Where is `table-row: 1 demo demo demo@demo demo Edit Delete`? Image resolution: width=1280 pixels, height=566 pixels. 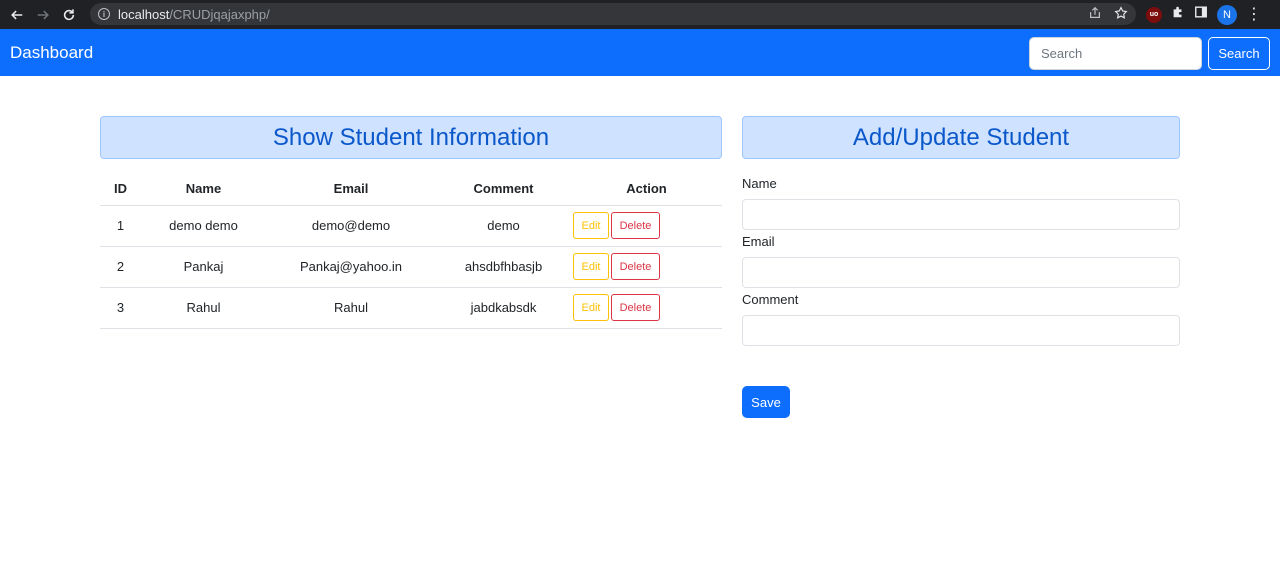
table-row: 1 demo demo demo@demo demo Edit Delete is located at coordinates (411, 226).